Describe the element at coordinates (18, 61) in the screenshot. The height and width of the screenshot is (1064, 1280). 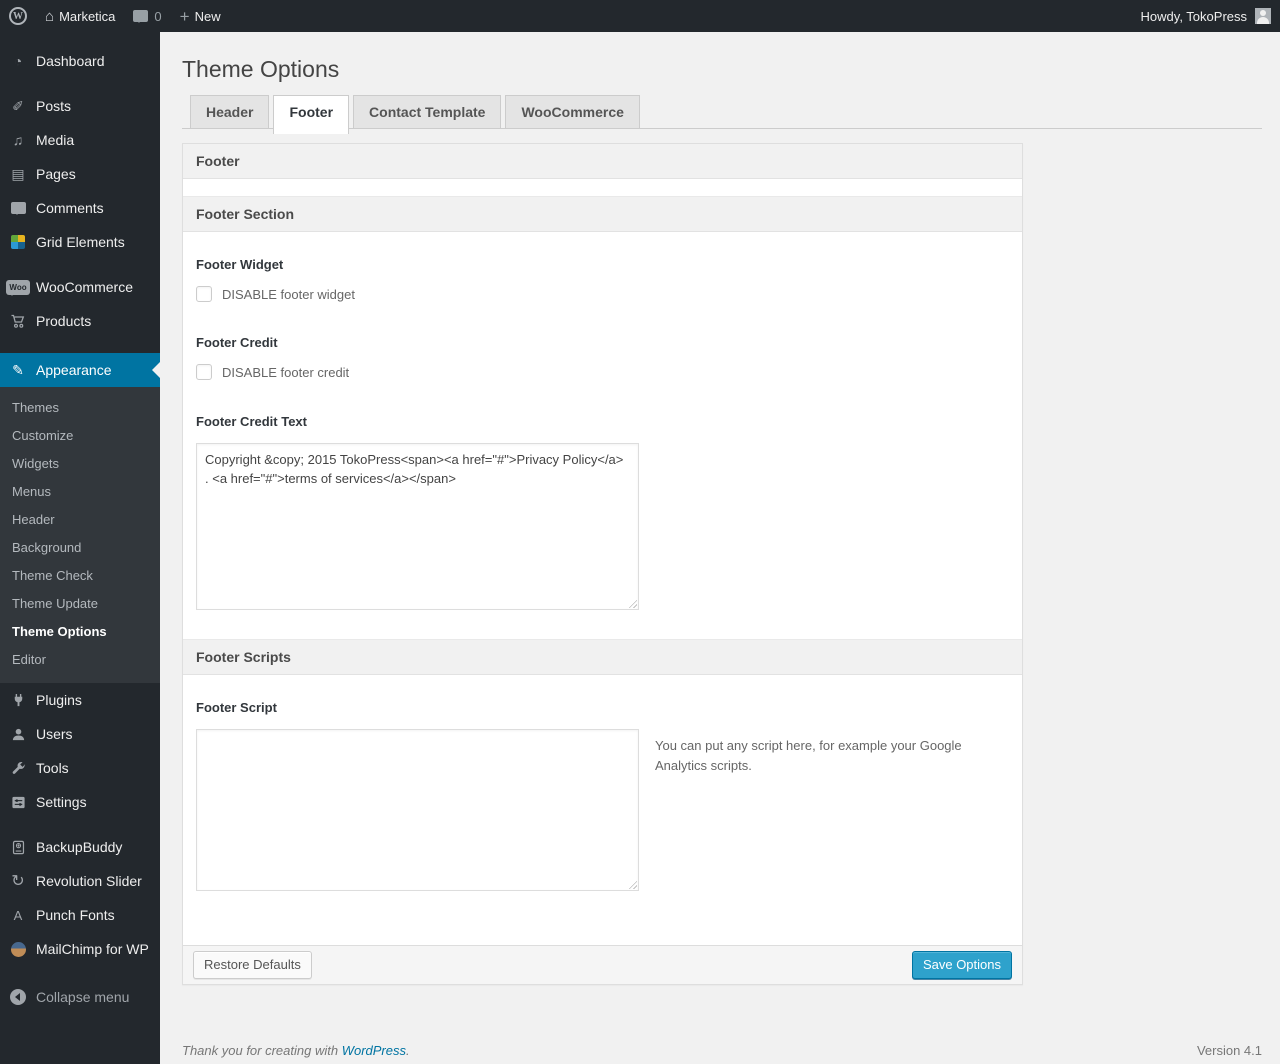
I see `dashboard-icon: ◔` at that location.